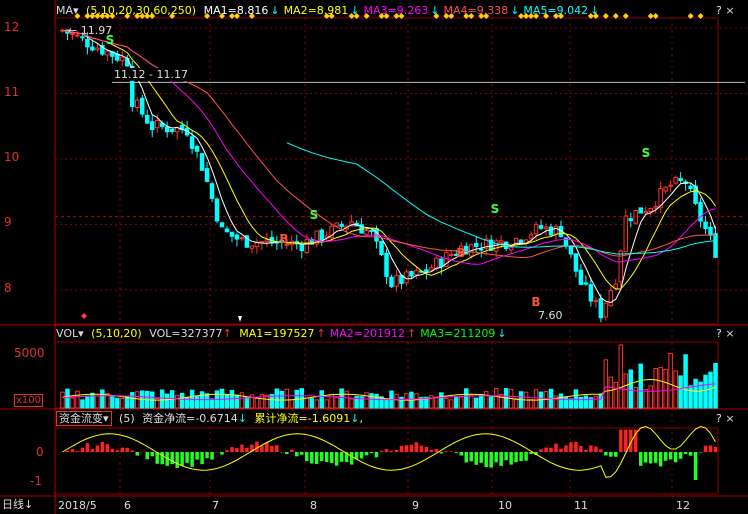  Describe the element at coordinates (535, 302) in the screenshot. I see `buy-signal: B` at that location.